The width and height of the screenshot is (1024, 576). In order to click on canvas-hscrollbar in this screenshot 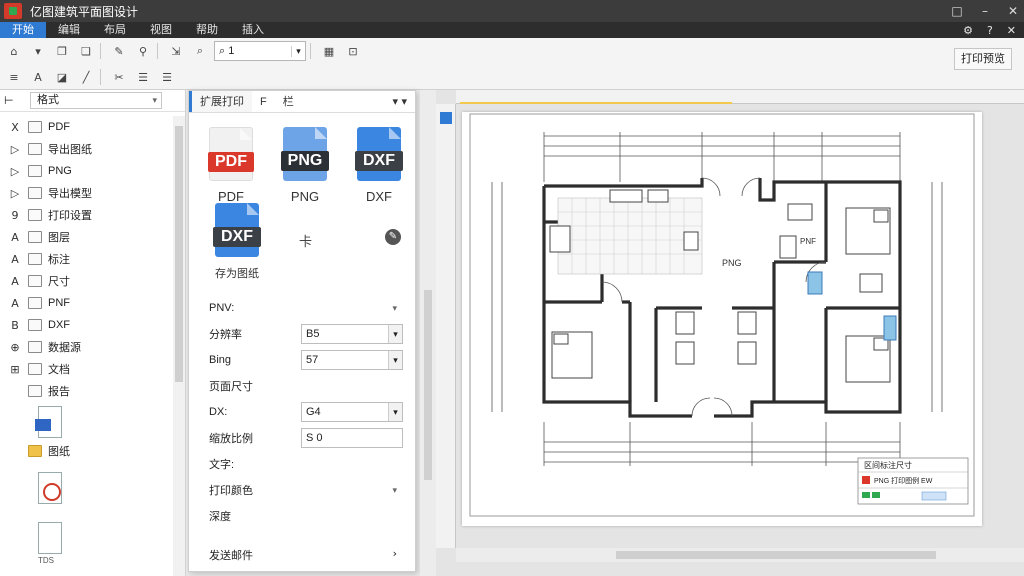, I will do `click(740, 555)`.